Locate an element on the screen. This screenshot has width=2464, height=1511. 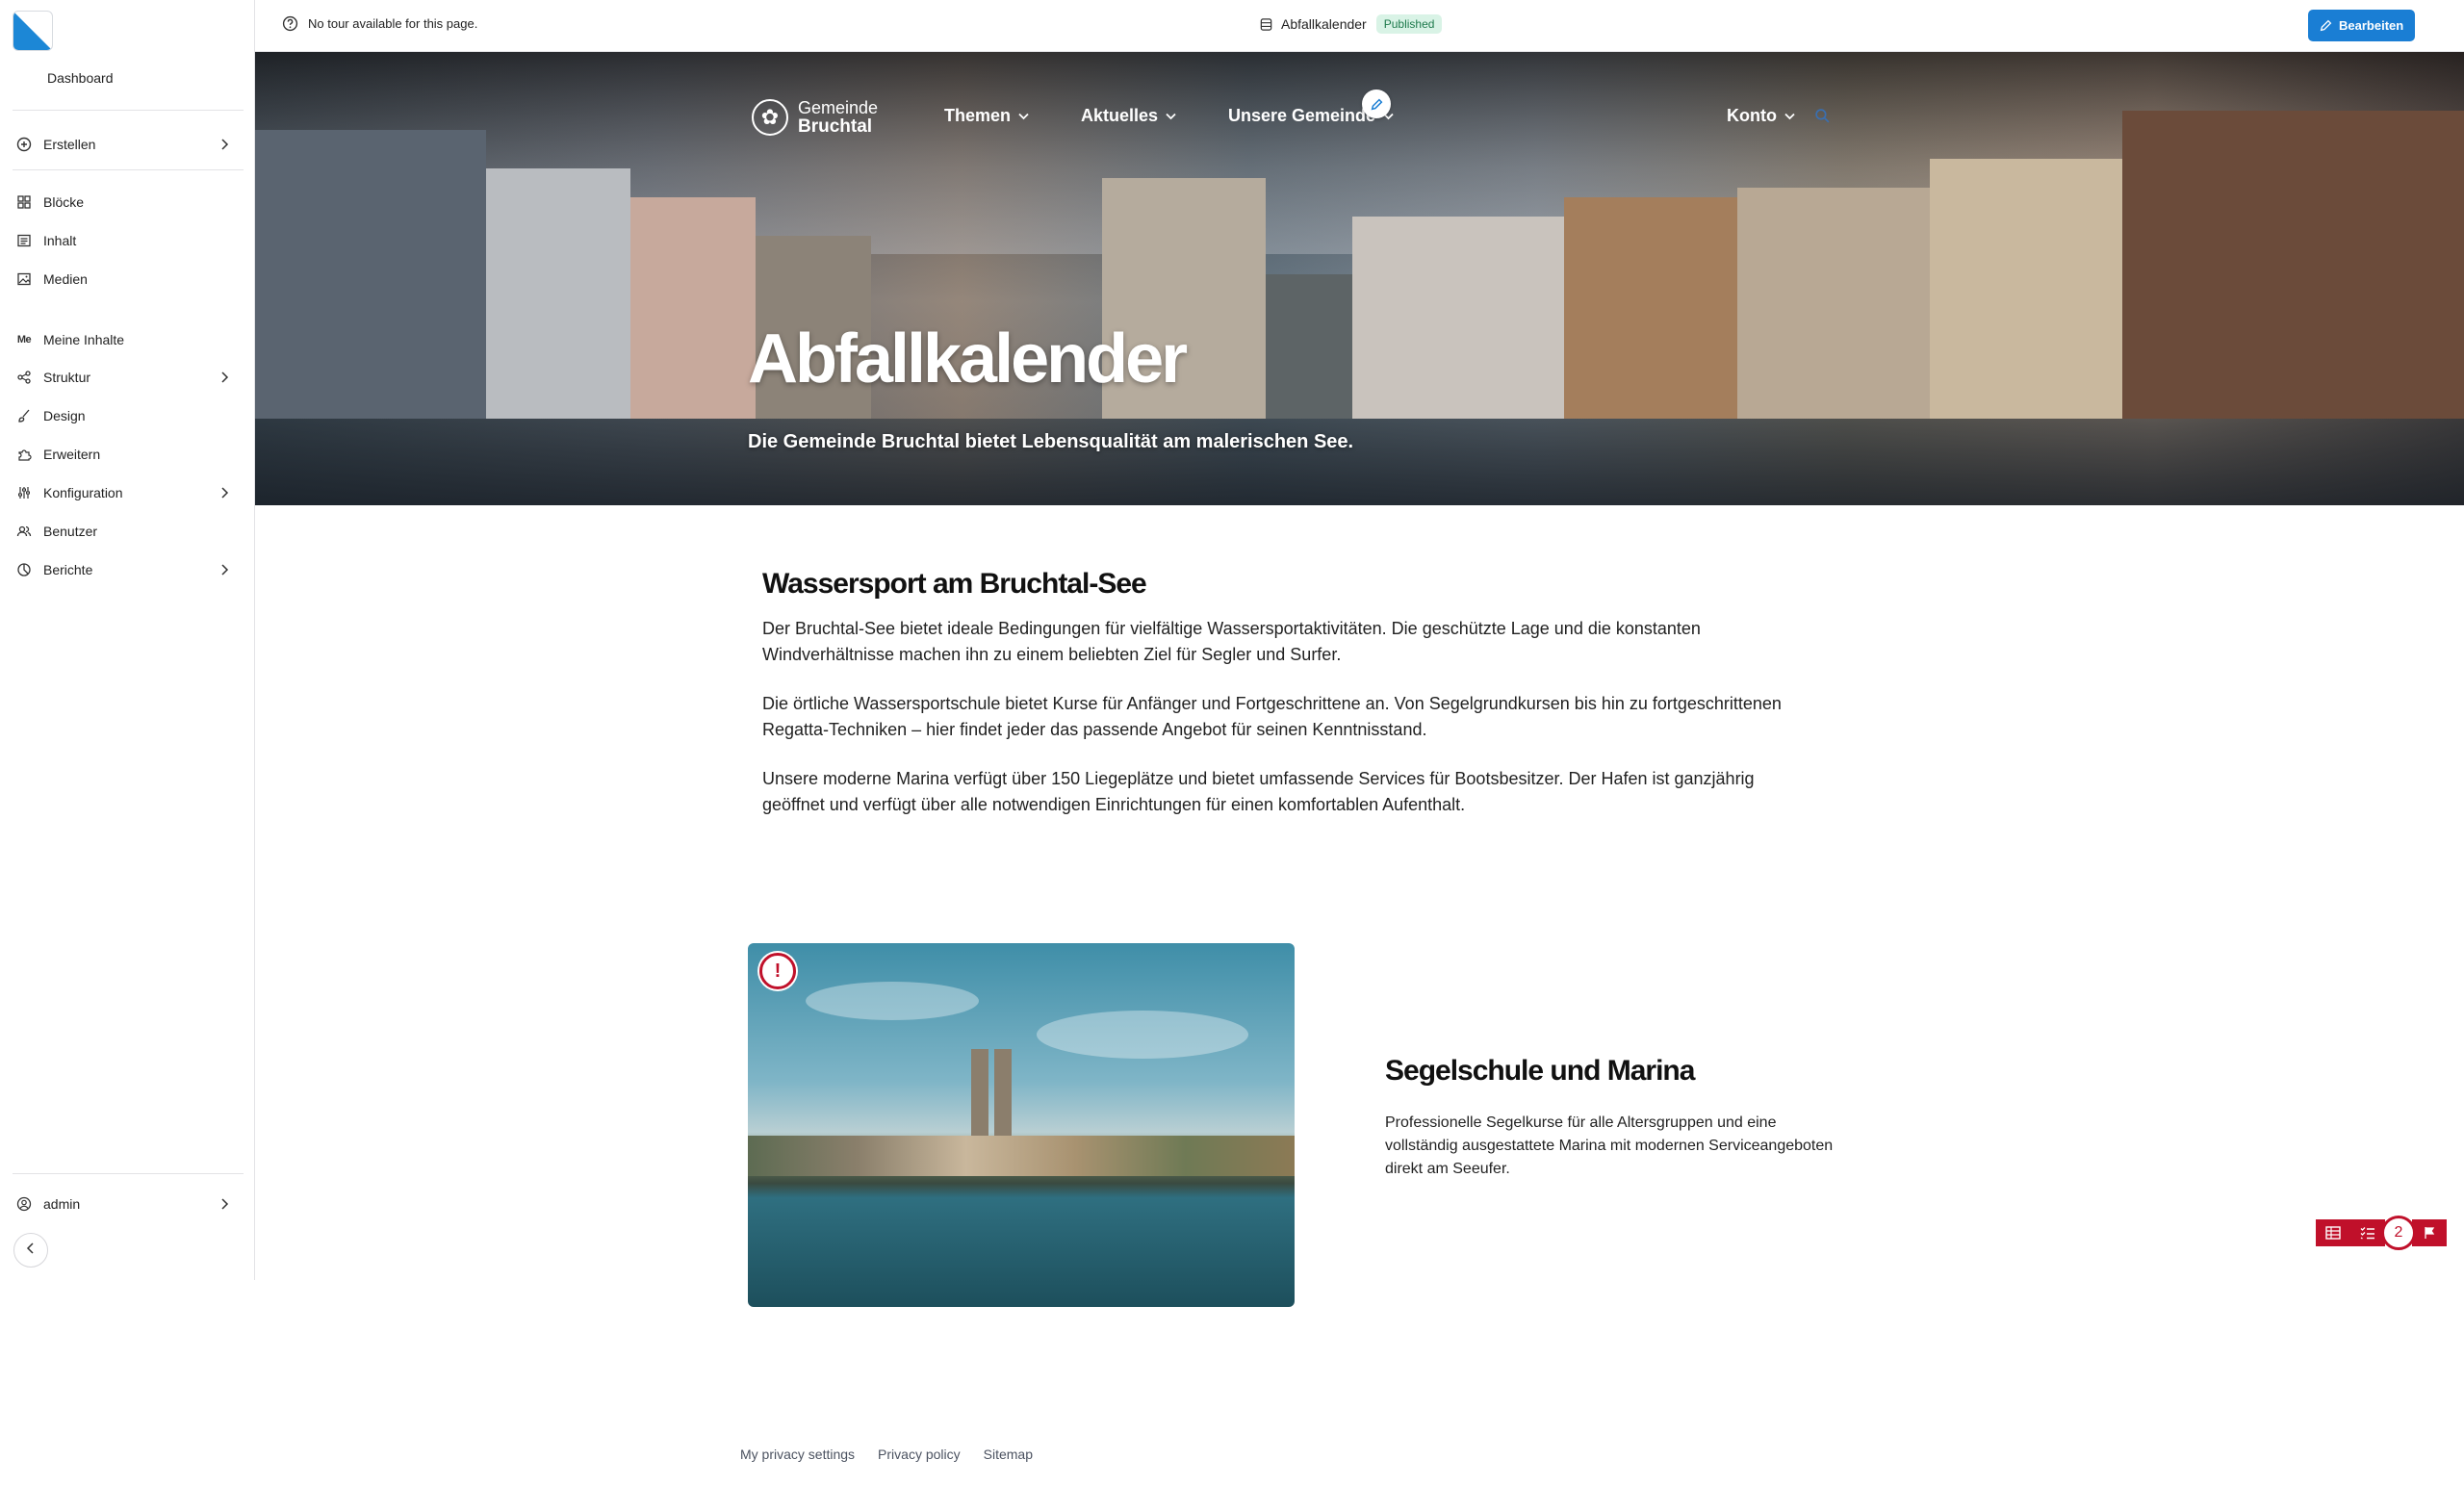
me-icon: Me is located at coordinates (24, 340).